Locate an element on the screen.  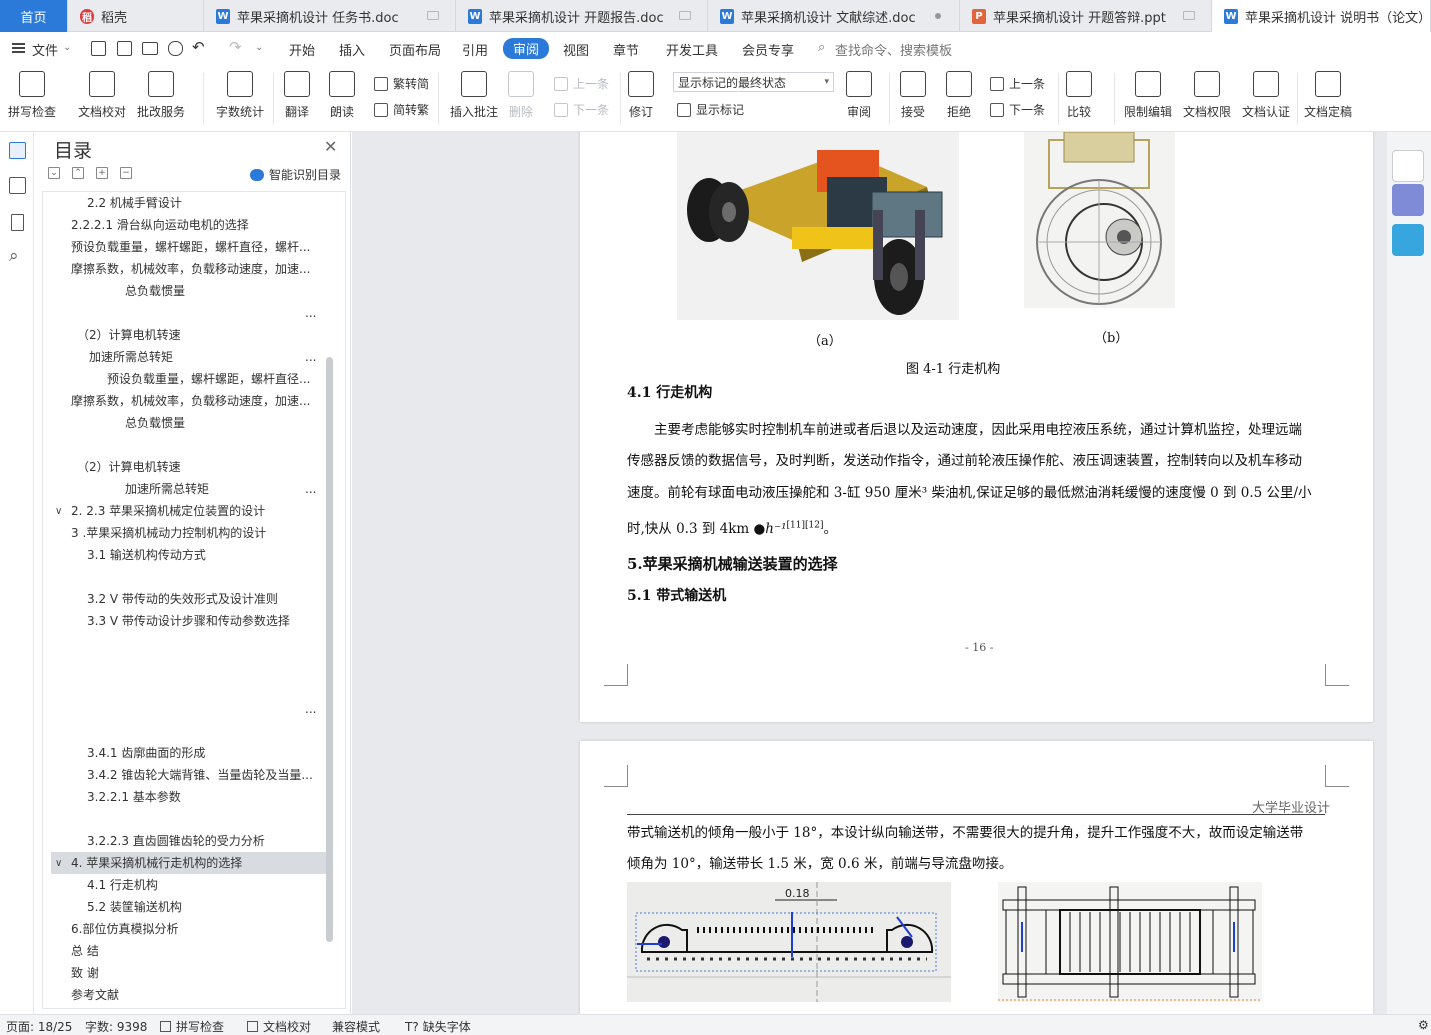
tab-document: W 苹果采摘机设计 文献综述.doc is located at coordinates (834, 16).